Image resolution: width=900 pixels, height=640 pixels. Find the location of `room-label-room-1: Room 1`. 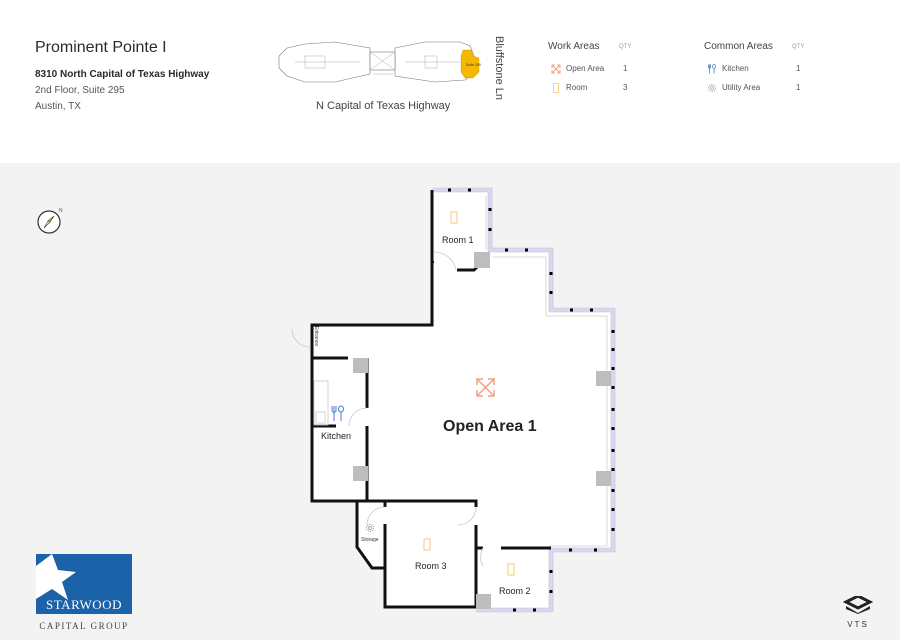

room-label-room-1: Room 1 is located at coordinates (458, 240).